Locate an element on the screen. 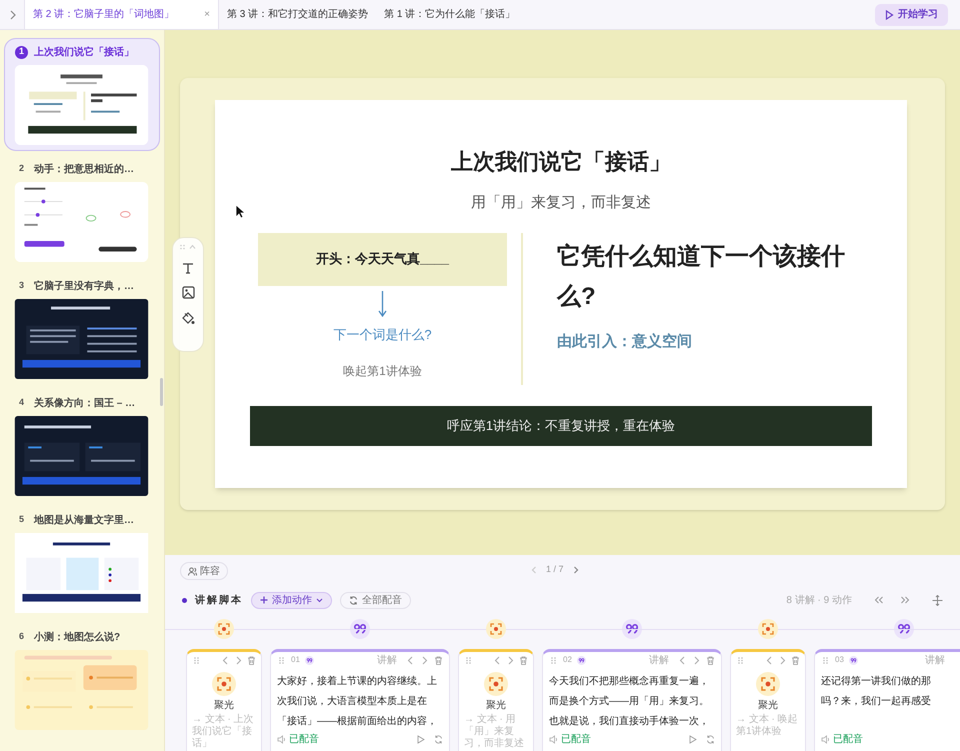 This screenshot has width=960, height=751. collapse-left-icon is located at coordinates (879, 600).